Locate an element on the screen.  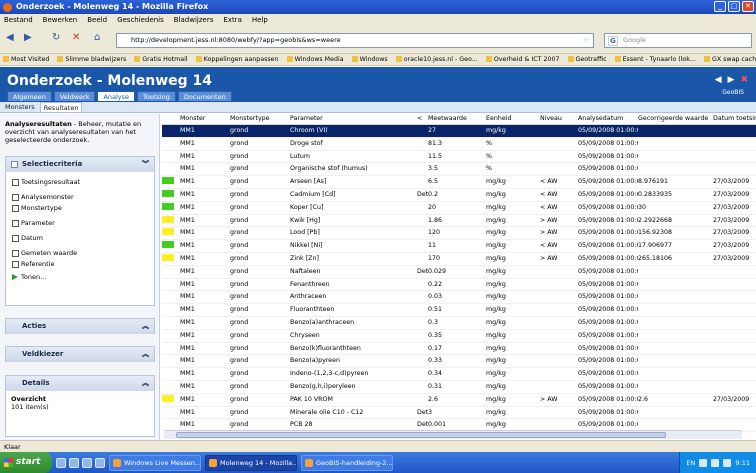
col-header: < is located at coordinates (422, 119).